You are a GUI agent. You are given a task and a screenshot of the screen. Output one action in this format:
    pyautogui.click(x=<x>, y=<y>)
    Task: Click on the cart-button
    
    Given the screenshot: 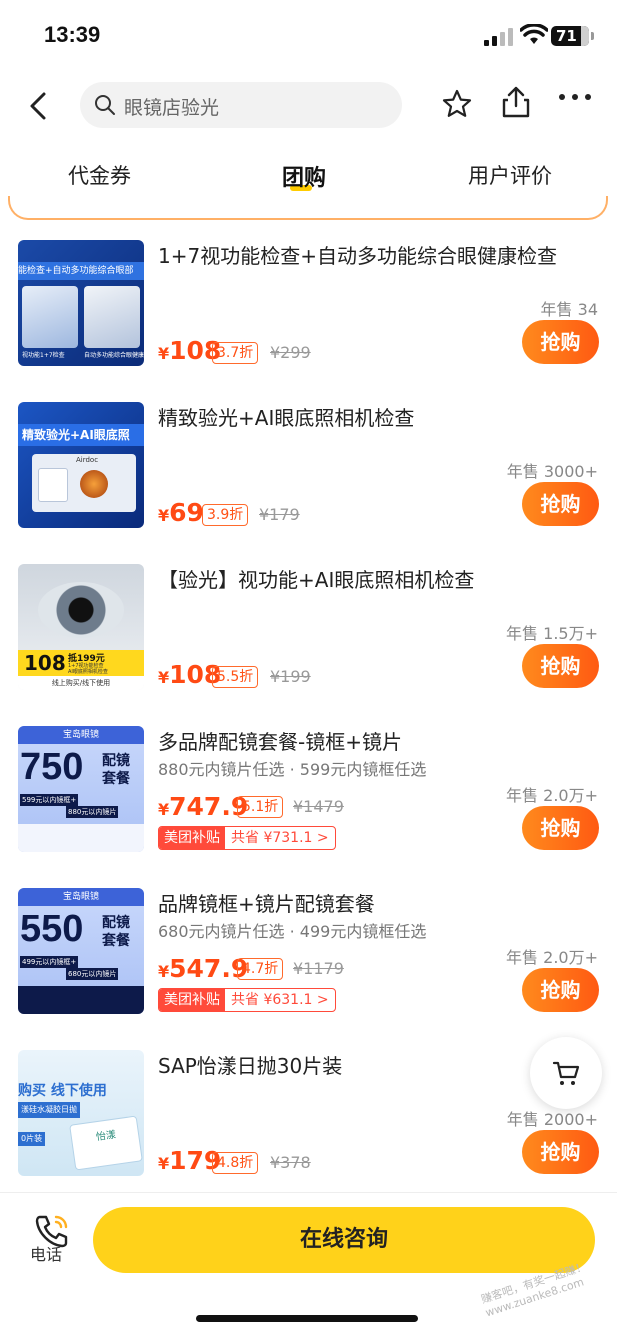 What is the action you would take?
    pyautogui.click(x=566, y=1073)
    